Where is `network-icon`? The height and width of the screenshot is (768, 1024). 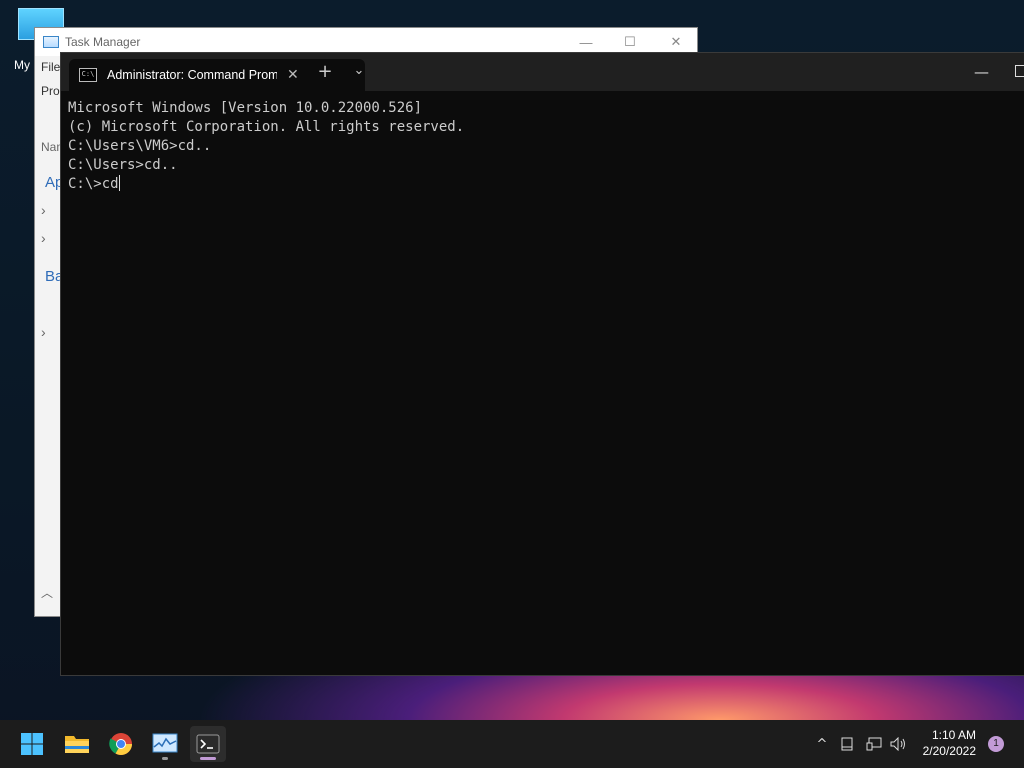
network-icon is located at coordinates (874, 744).